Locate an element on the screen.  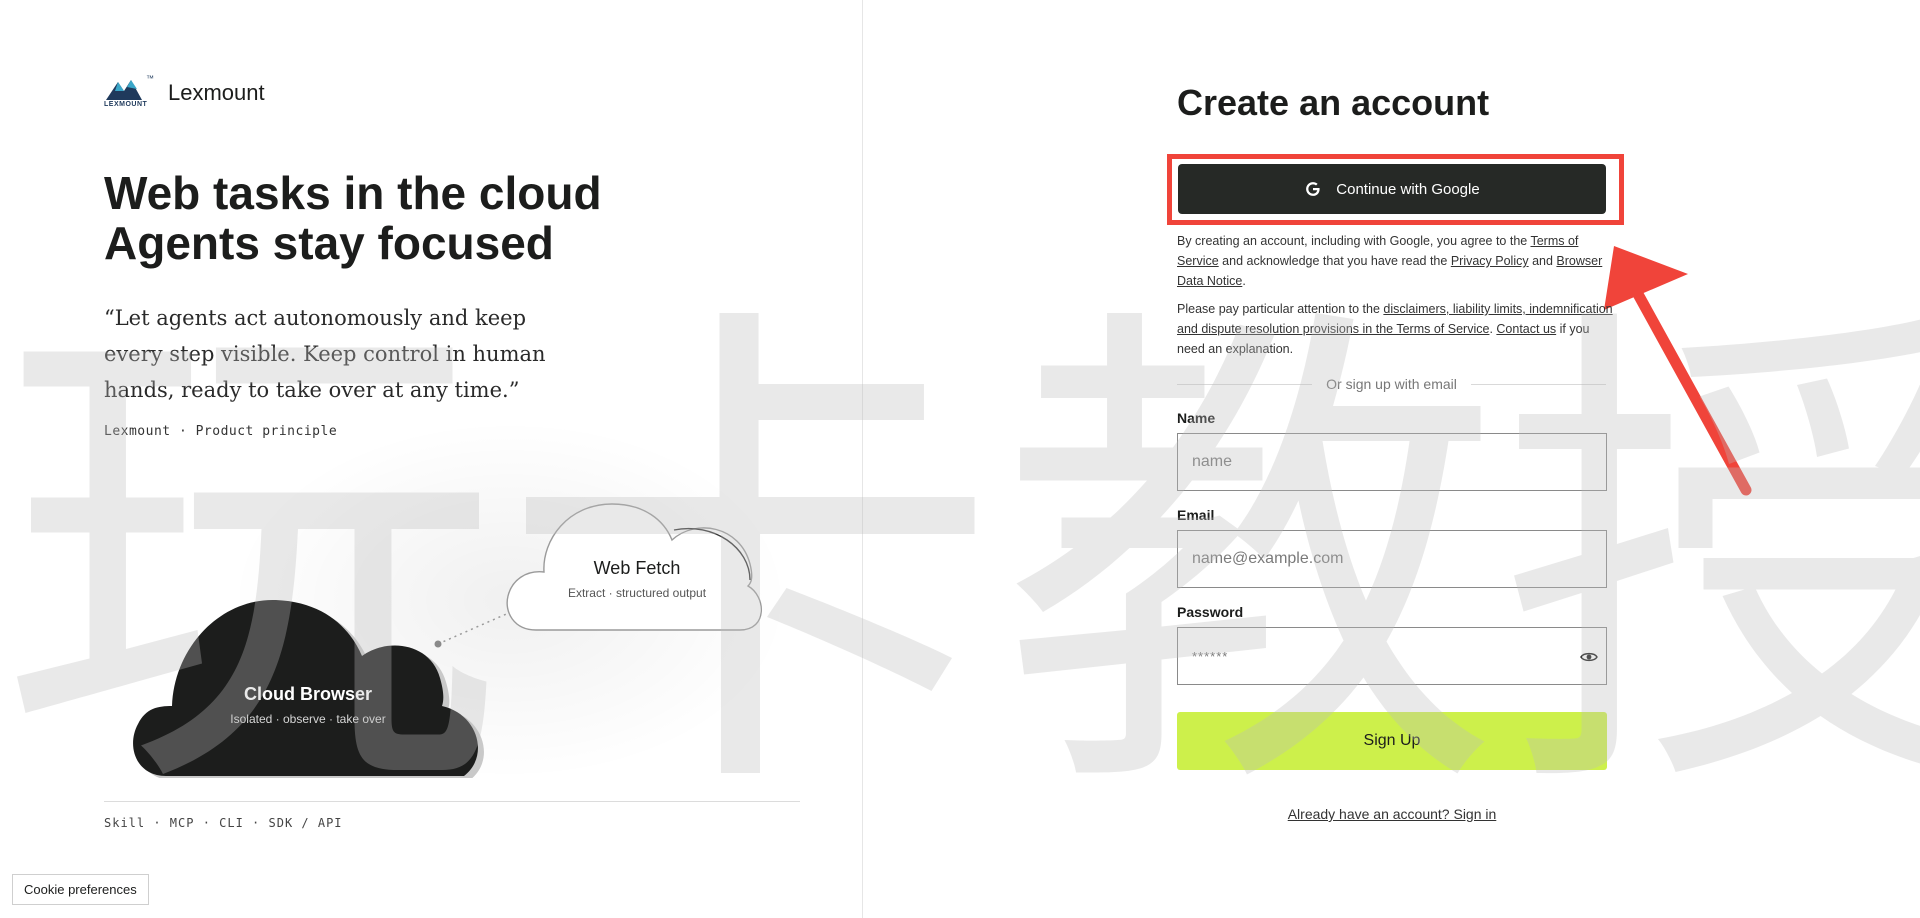
email-input is located at coordinates (1392, 559).